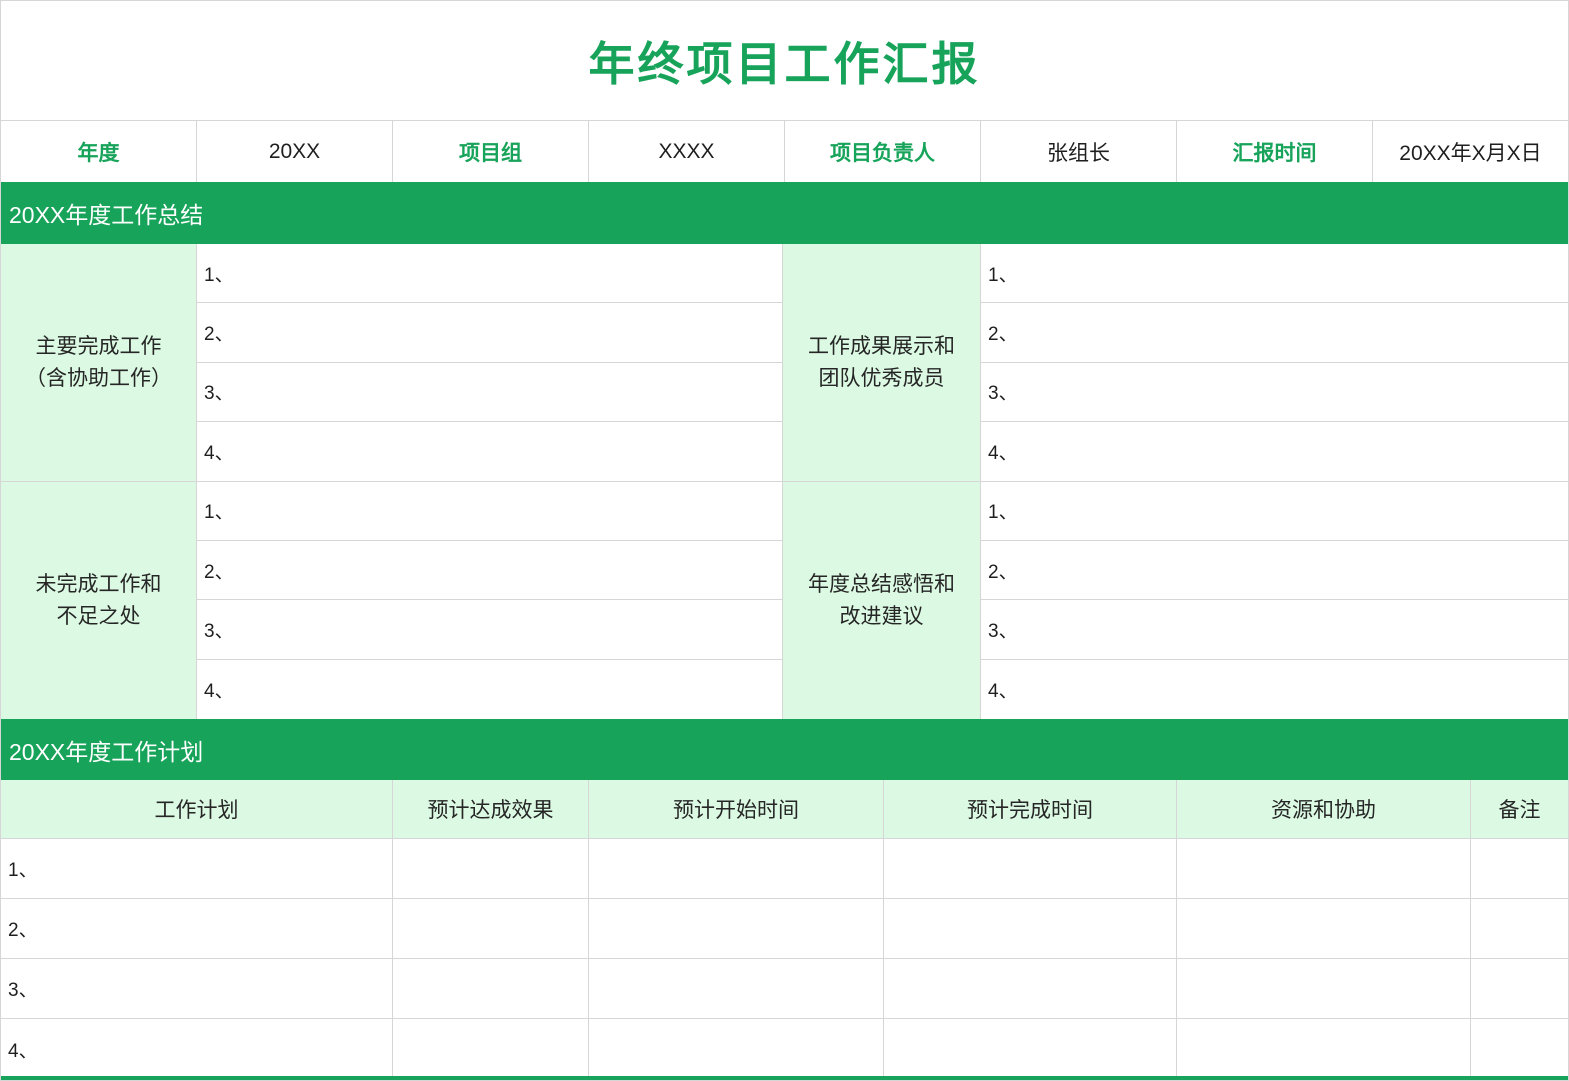 This screenshot has height=1081, width=1569. What do you see at coordinates (784, 1078) in the screenshot?
I see `bottom-section-bar-edge` at bounding box center [784, 1078].